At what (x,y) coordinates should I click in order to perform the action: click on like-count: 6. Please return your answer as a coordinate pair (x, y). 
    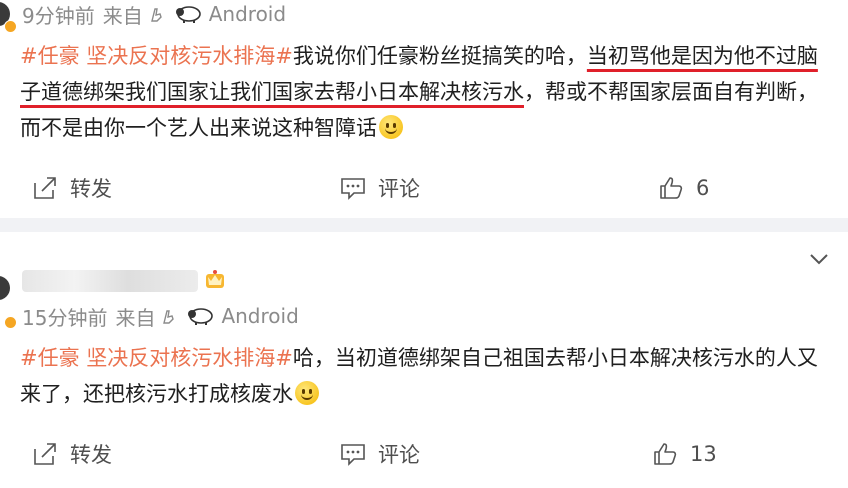
    Looking at the image, I should click on (703, 188).